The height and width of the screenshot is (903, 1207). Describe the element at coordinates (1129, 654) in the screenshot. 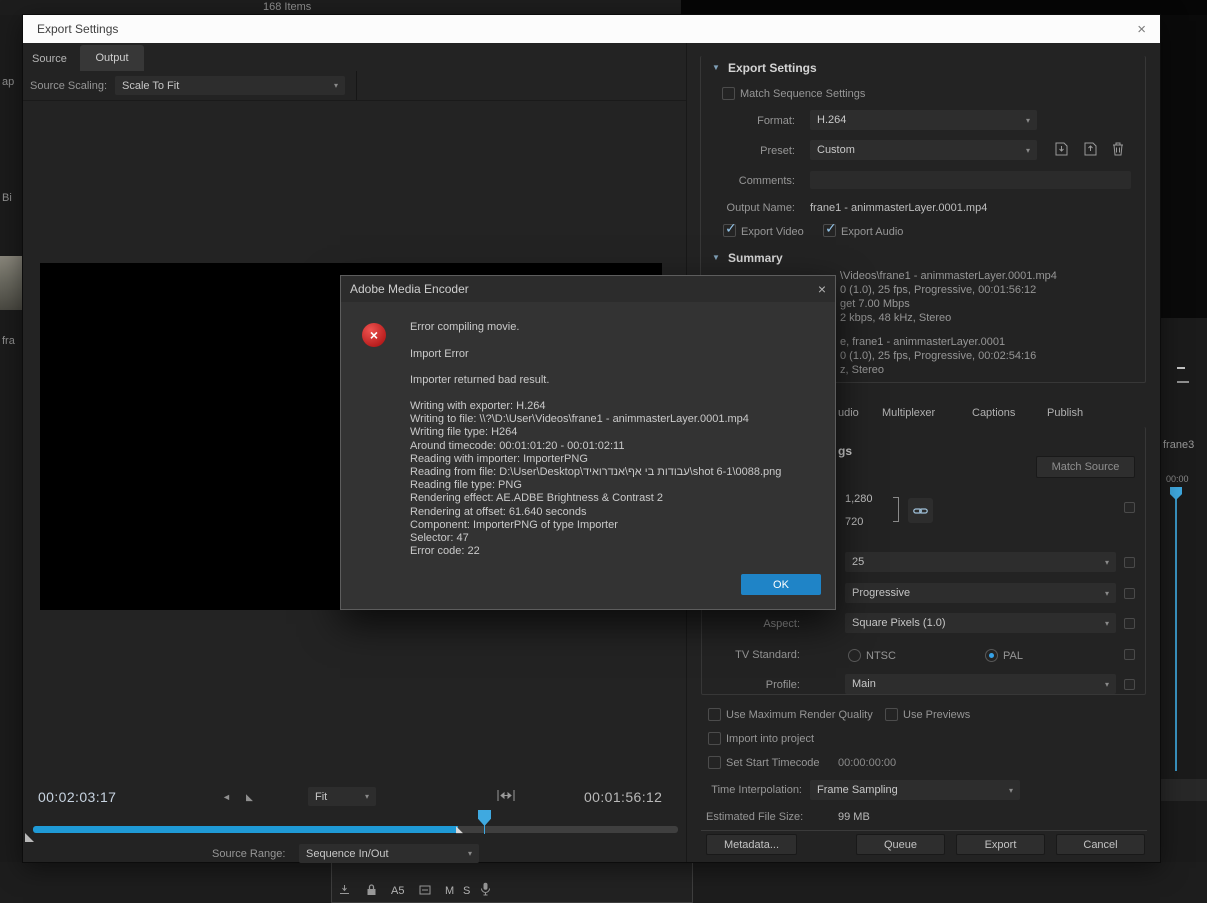

I see `match-source-checkbox-tvstandard` at that location.